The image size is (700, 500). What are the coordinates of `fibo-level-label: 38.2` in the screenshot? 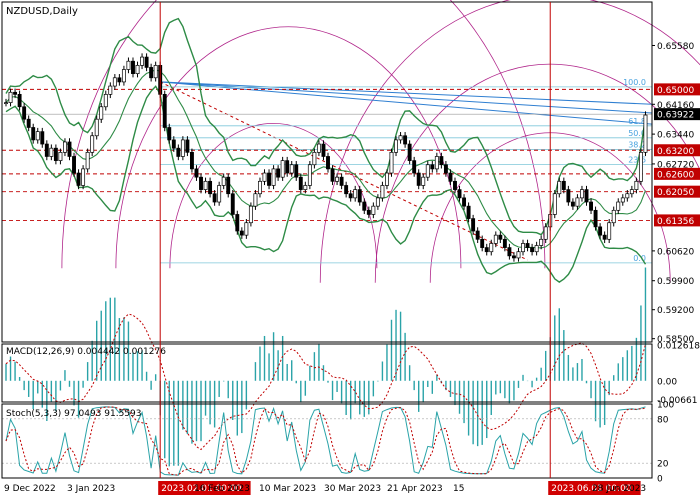 It's located at (637, 144).